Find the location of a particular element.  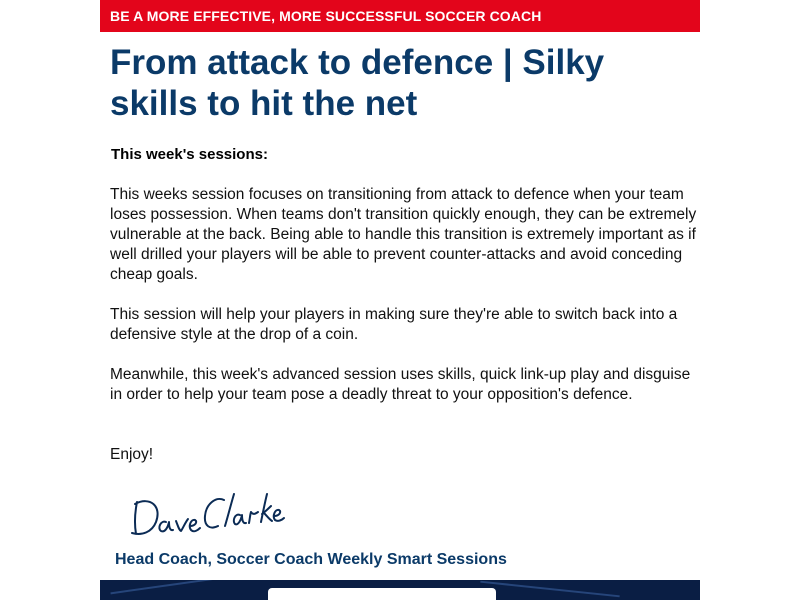

footer-heading-cropped is located at coordinates (382, 594).